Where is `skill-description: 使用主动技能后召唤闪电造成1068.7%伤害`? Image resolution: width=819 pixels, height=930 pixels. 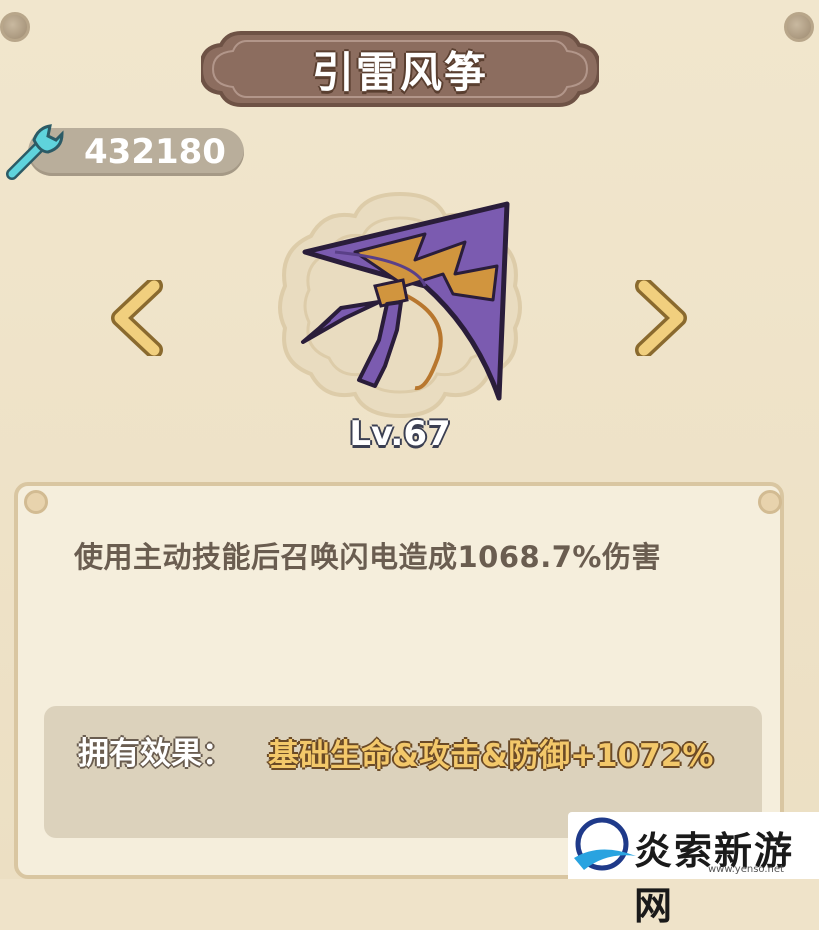 skill-description: 使用主动技能后召唤闪电造成1068.7%伤害 is located at coordinates (367, 557).